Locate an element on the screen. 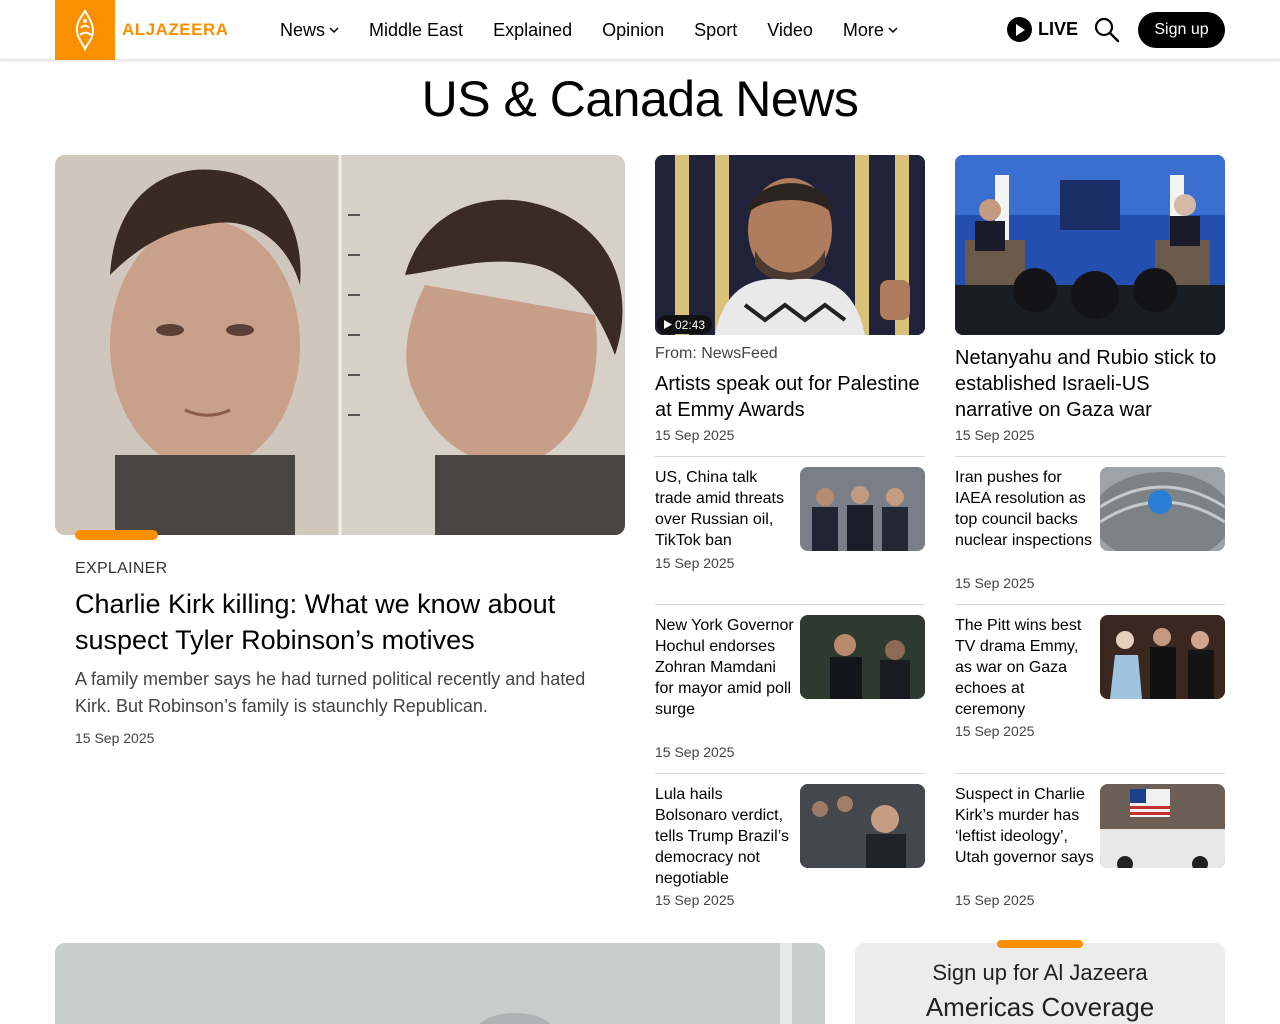  nav-item-middle-east: Middle East is located at coordinates (416, 30).